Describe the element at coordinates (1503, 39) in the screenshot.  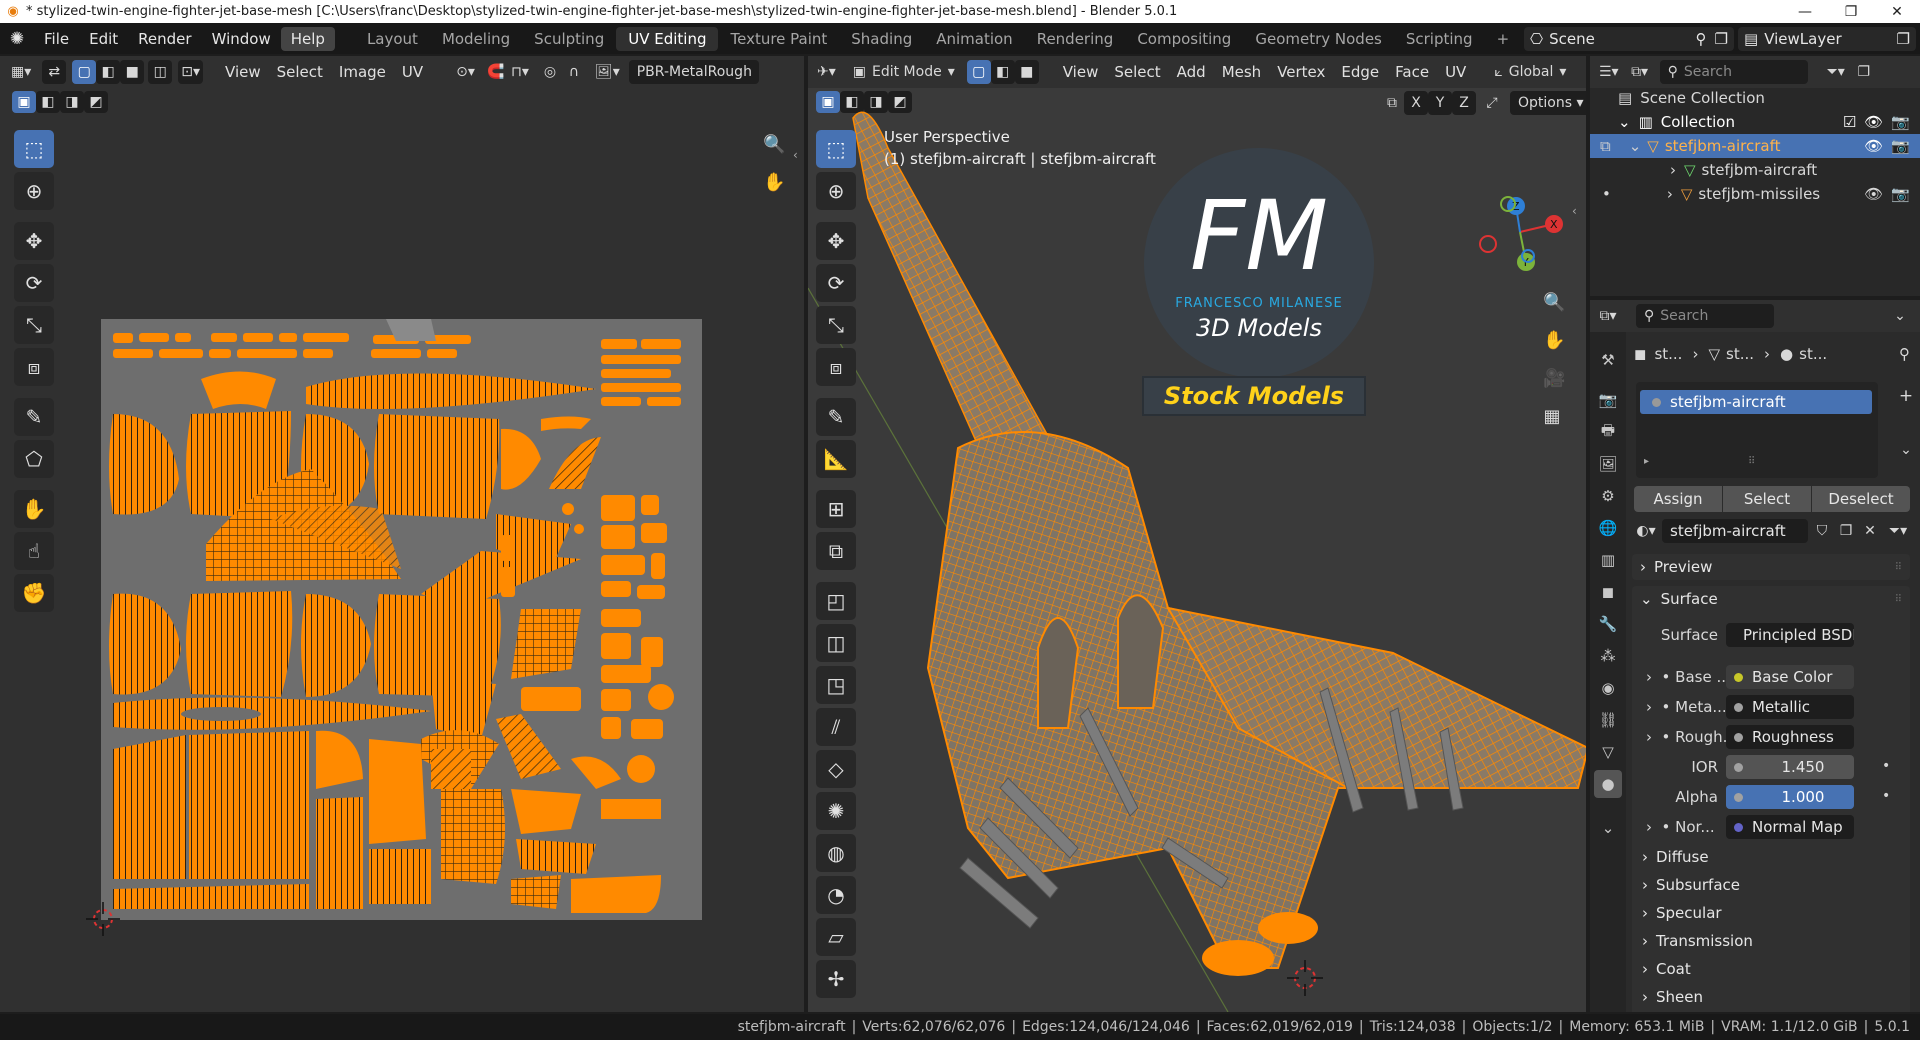
I see `add-workspace-button: +` at that location.